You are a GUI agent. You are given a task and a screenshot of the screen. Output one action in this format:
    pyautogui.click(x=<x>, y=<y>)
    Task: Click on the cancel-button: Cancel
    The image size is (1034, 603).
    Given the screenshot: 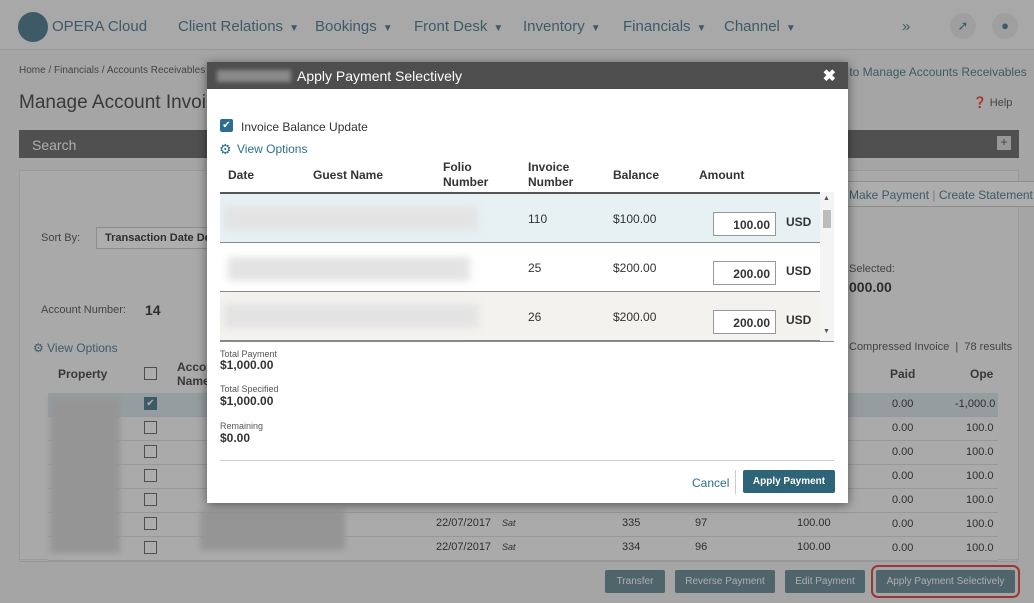 What is the action you would take?
    pyautogui.click(x=710, y=483)
    